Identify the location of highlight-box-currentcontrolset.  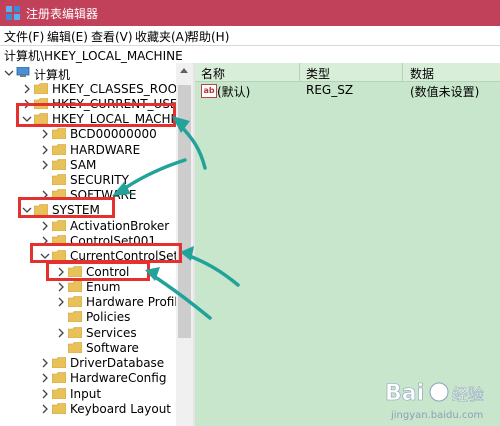
(106, 253).